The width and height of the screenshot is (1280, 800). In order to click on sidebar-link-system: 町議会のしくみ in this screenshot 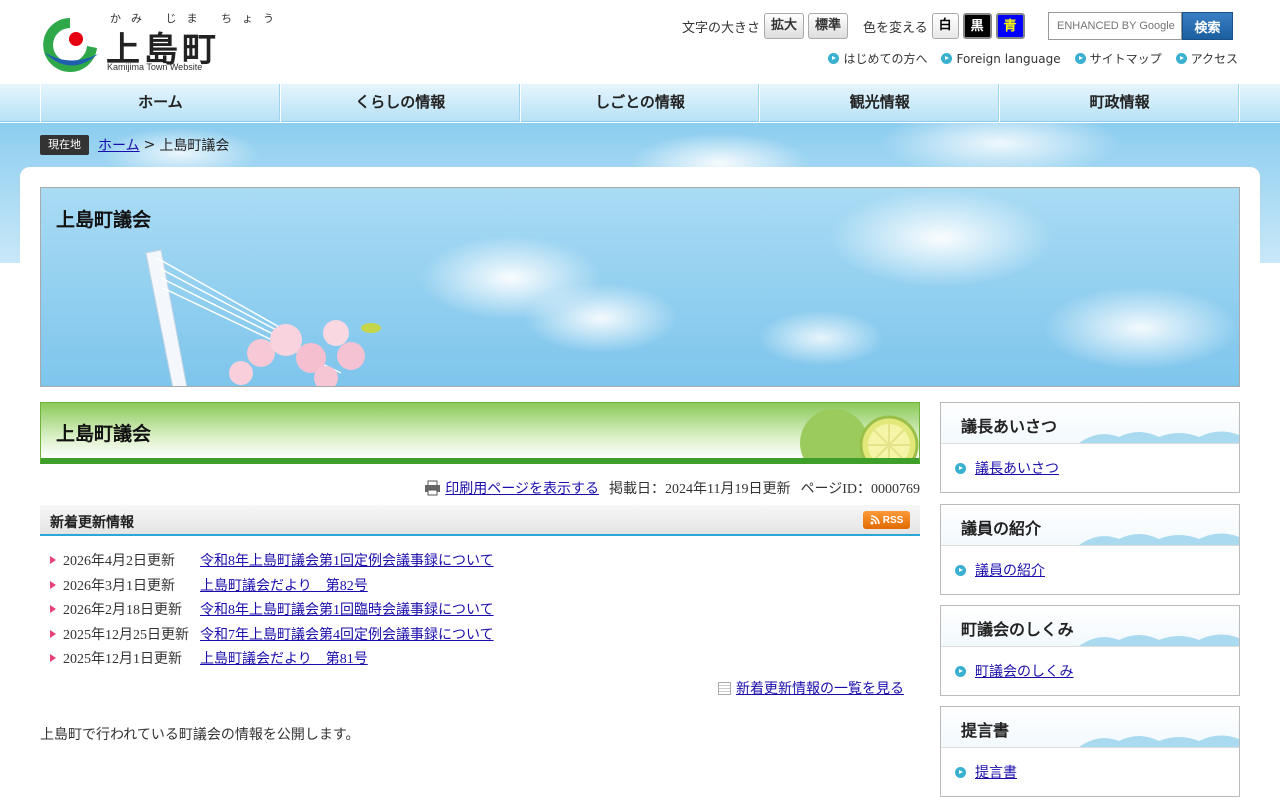, I will do `click(1024, 671)`.